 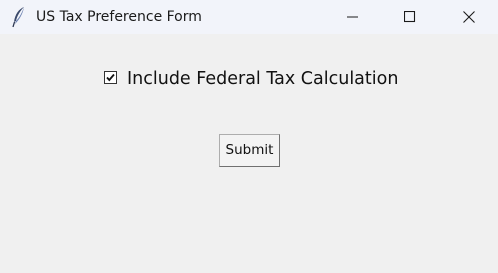 I want to click on window-title: US Tax Preference Form, so click(x=119, y=17).